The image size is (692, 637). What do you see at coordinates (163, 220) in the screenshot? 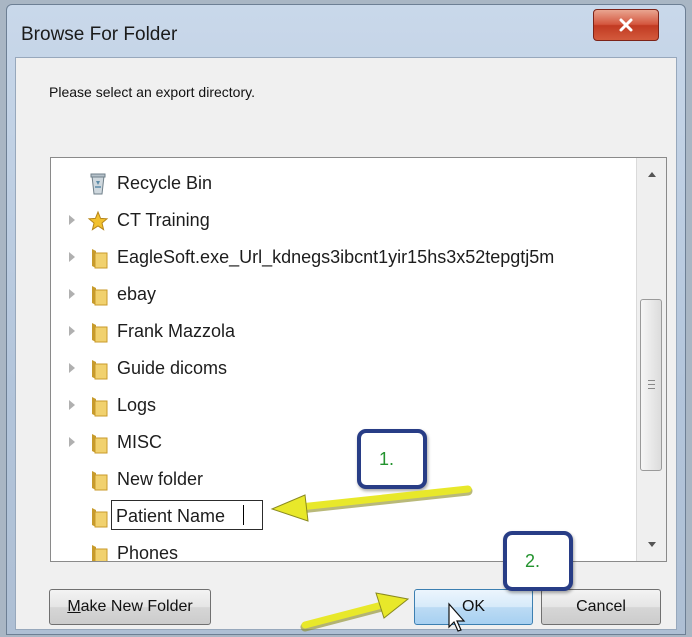
I see `tree-item-label: CT Training` at bounding box center [163, 220].